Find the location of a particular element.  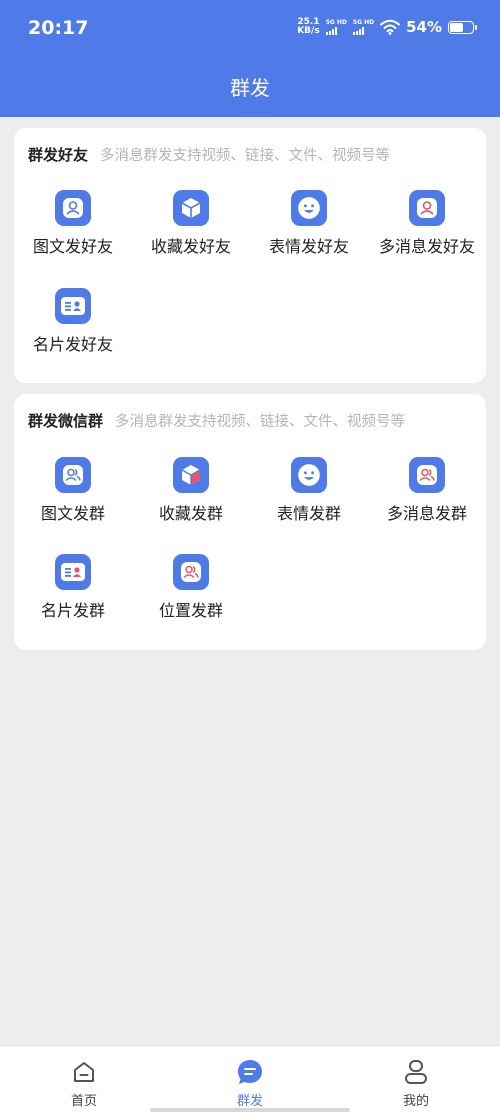

favorites-to-groups-button: 收藏发群 is located at coordinates (191, 490).